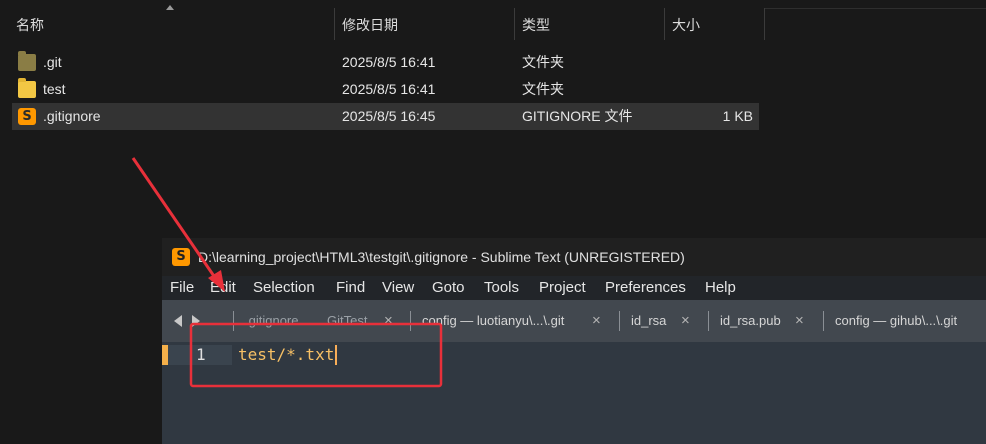 This screenshot has width=986, height=444. I want to click on menu-selection: Selection, so click(284, 288).